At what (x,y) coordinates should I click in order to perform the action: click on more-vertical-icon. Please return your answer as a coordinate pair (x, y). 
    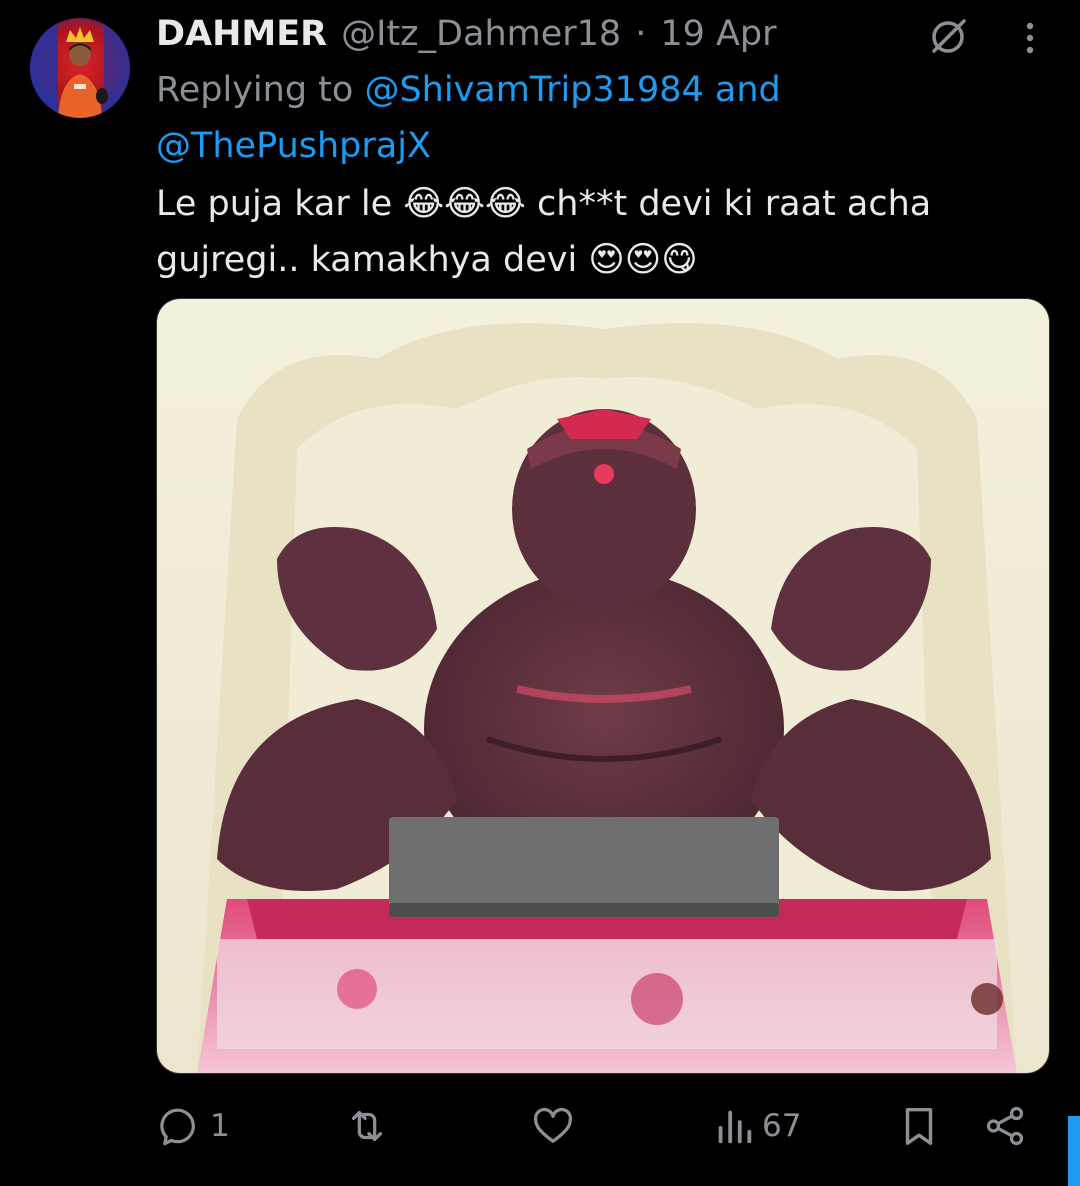
    Looking at the image, I should click on (1030, 38).